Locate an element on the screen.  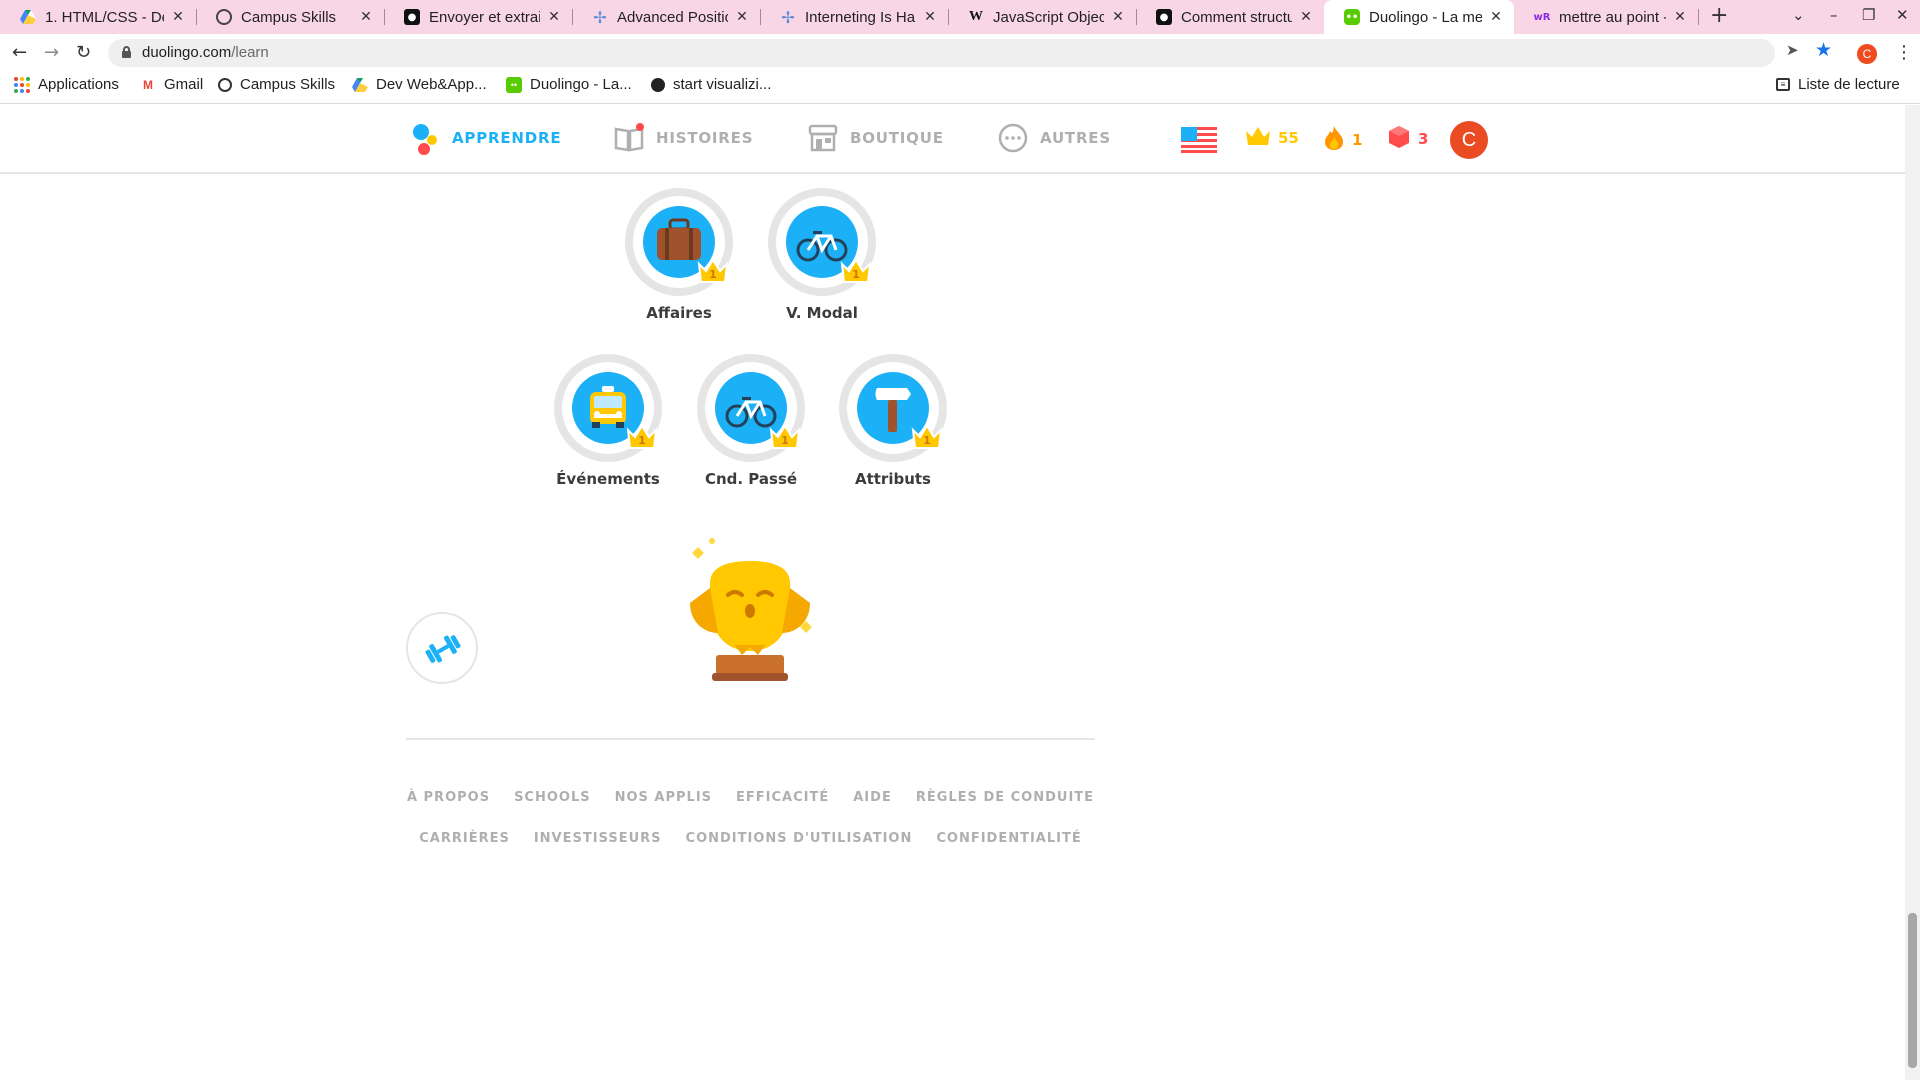
address-row: ← → ↻ duolingo.com/learn ➤ ★ C ⋮ is located at coordinates (960, 52).